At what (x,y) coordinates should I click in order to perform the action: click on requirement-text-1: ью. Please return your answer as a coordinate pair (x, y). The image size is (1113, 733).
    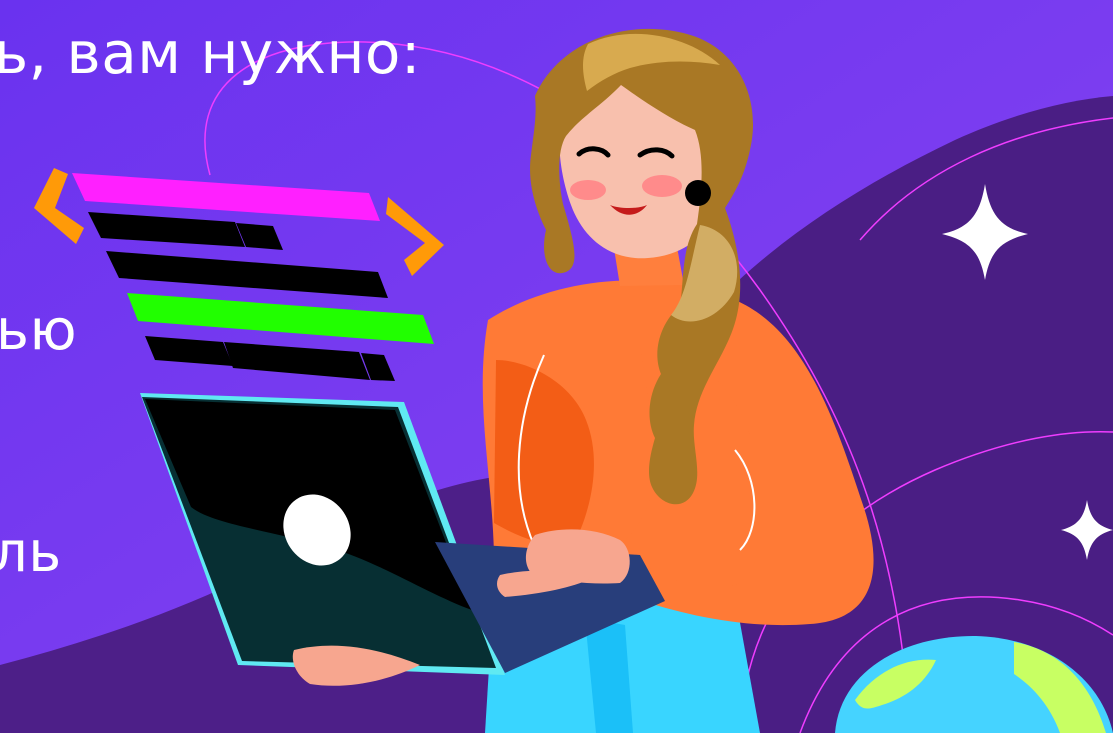
    Looking at the image, I should click on (39, 330).